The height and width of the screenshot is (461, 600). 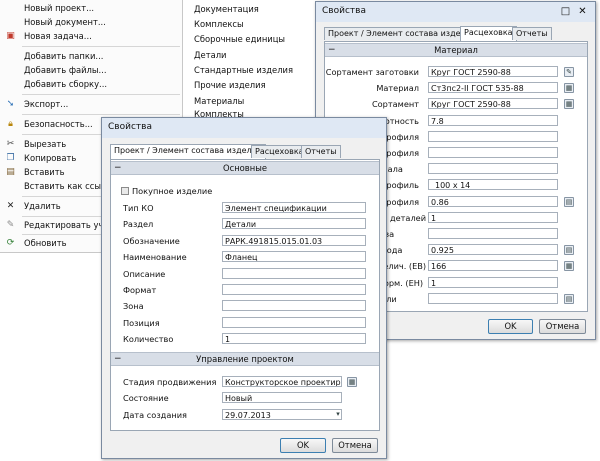 I want to click on field-input: _100 x 14, so click(x=493, y=185).